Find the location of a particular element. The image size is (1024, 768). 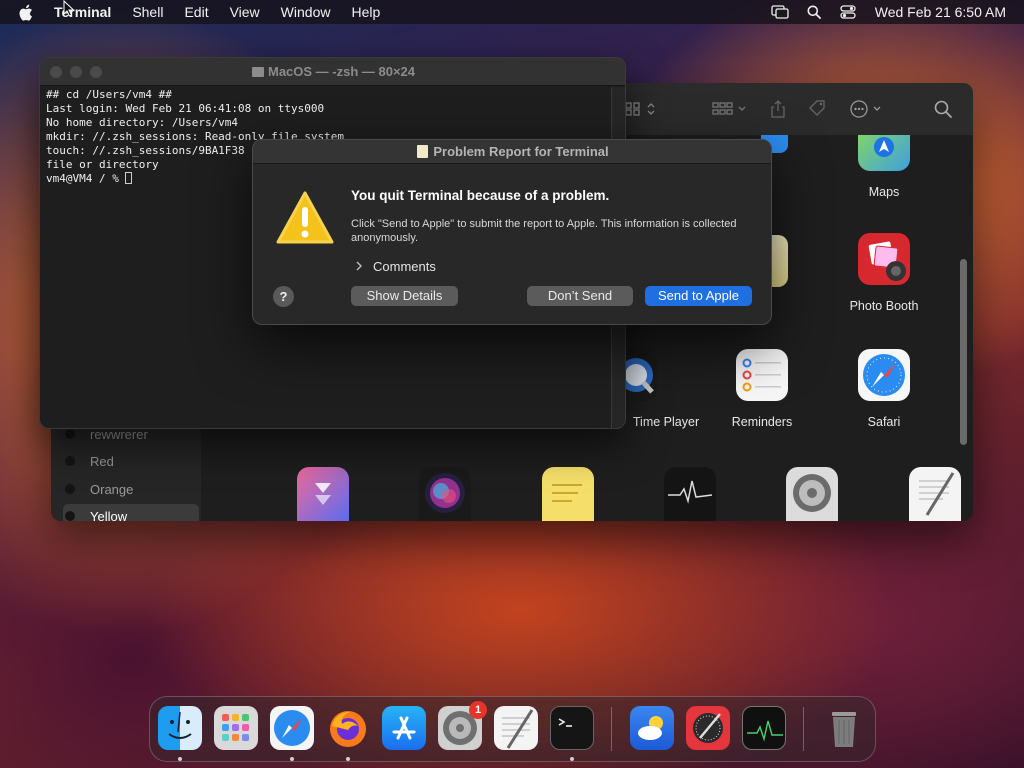

folder-icon is located at coordinates (257, 72).